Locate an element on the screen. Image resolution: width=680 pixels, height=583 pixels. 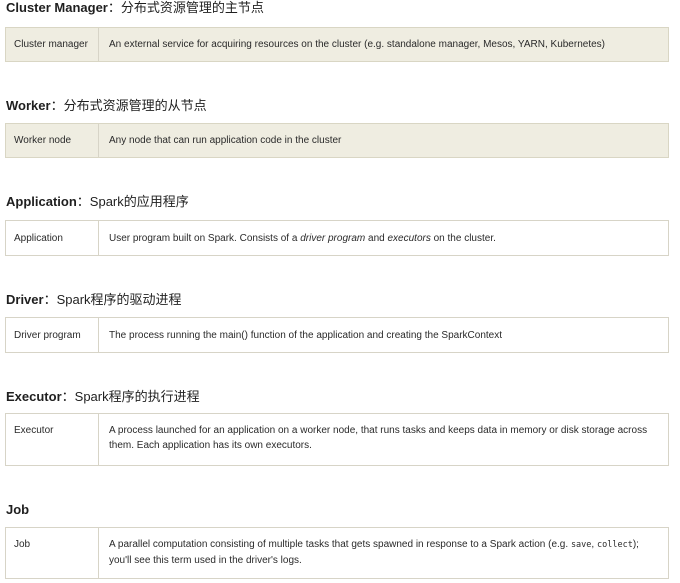
heading-worker: Worker：分布式资源管理的从节点 is located at coordinates (106, 106).